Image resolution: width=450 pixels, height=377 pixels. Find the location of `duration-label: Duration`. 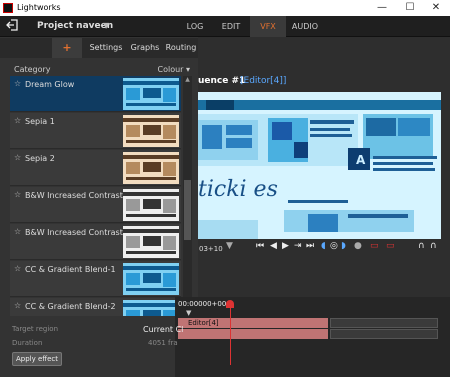

duration-label: Duration is located at coordinates (27, 343).